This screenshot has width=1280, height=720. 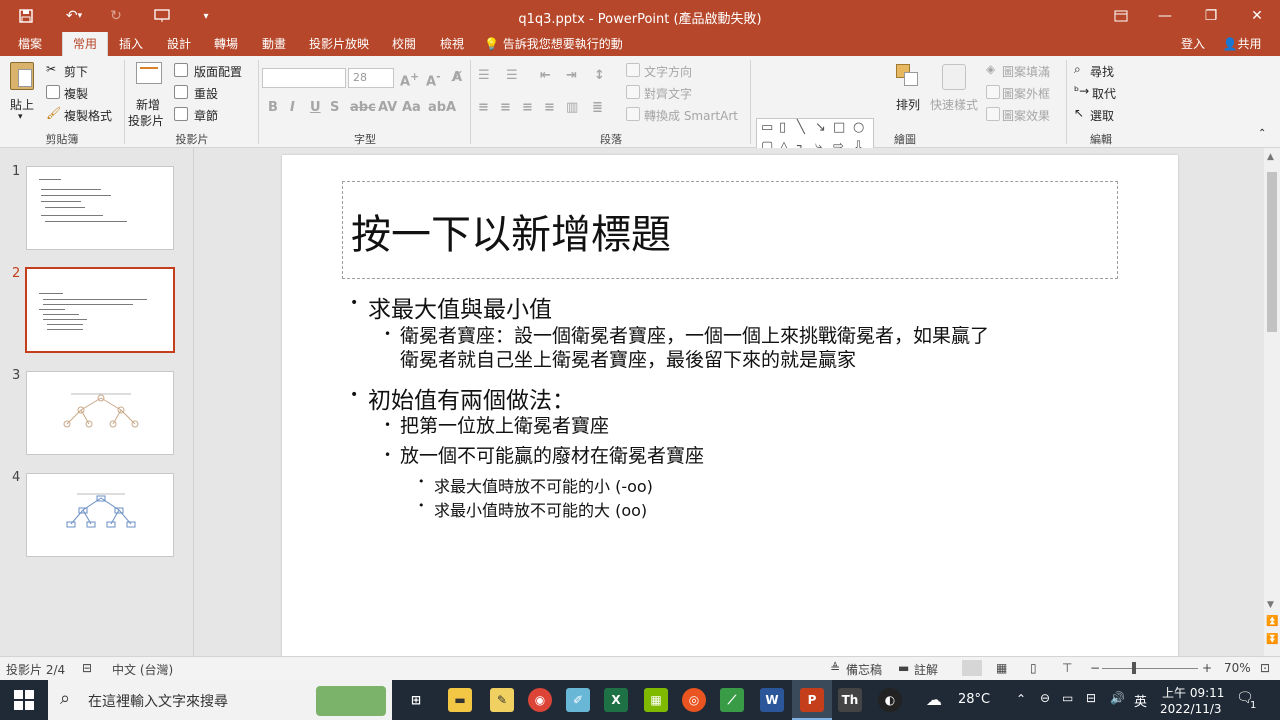 What do you see at coordinates (292, 107) in the screenshot?
I see `italic-icon: I` at bounding box center [292, 107].